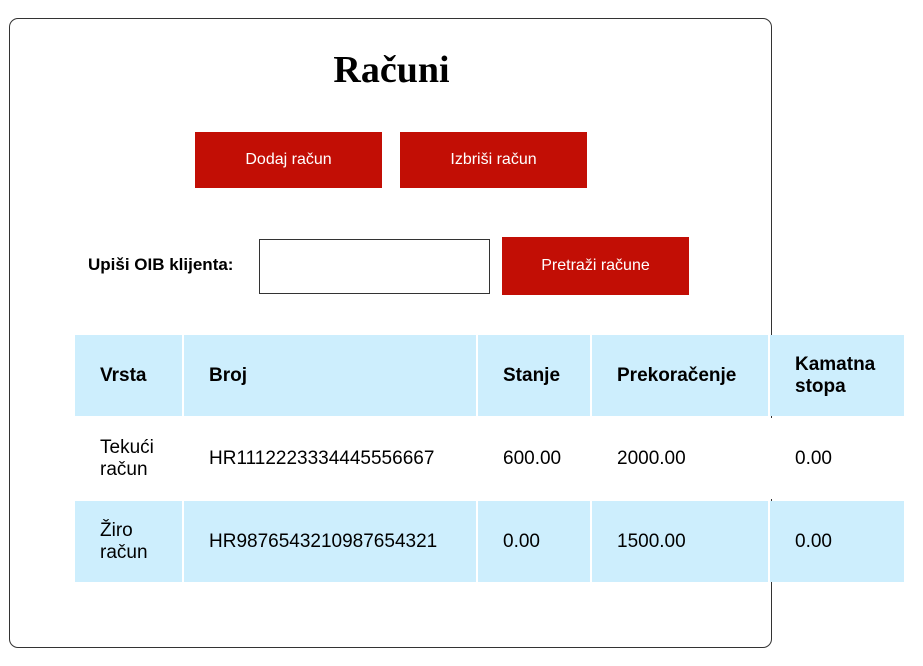 This screenshot has height=666, width=923. I want to click on cell-vrsta: Žiro račun, so click(128, 541).